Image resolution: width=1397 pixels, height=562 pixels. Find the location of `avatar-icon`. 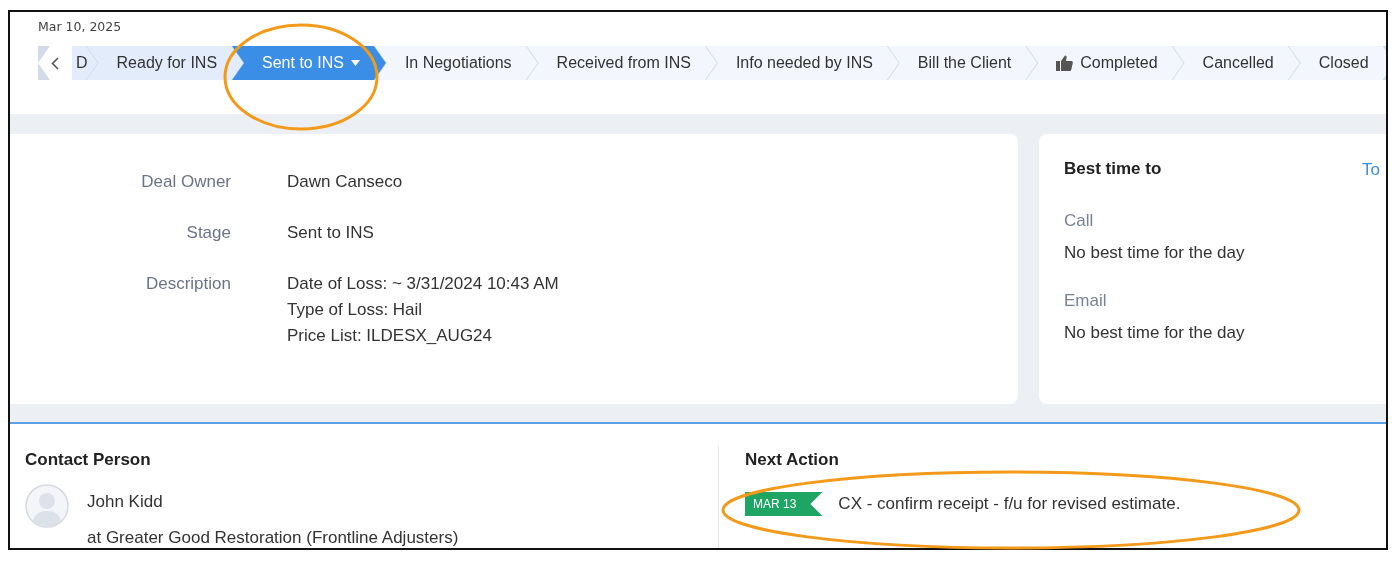

avatar-icon is located at coordinates (47, 506).